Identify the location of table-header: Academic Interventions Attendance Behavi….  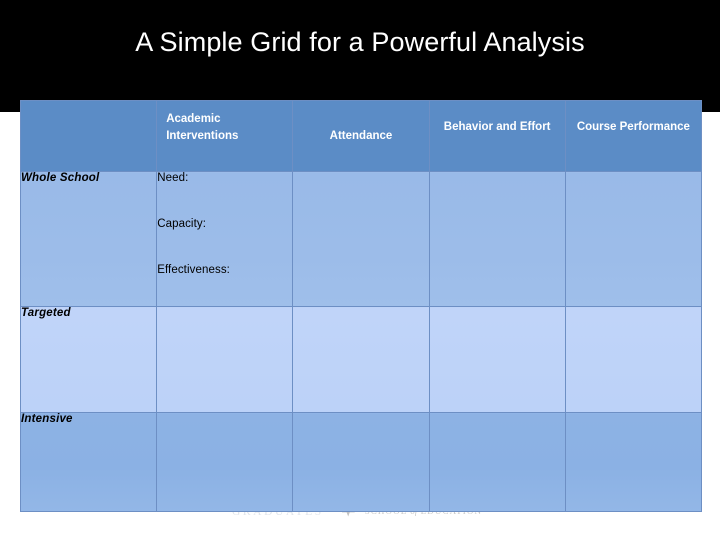
(361, 136).